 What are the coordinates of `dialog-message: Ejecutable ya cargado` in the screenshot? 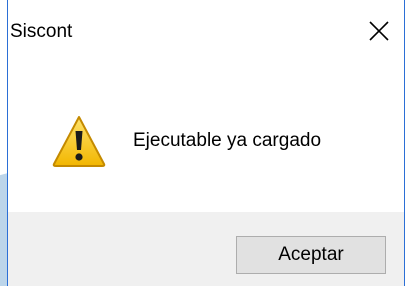 It's located at (227, 140).